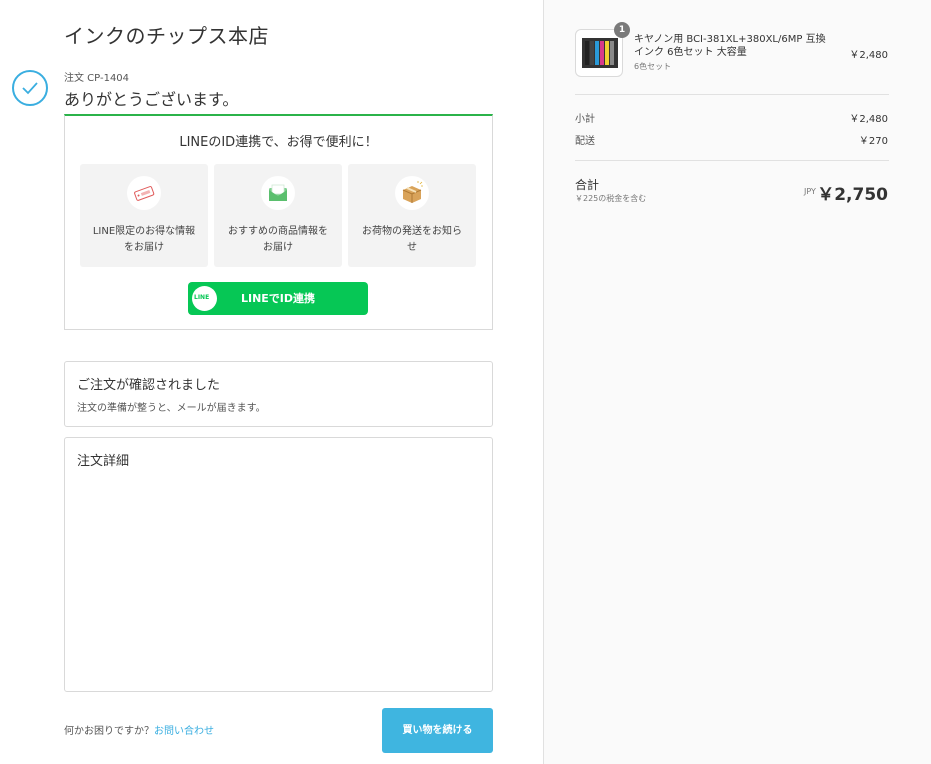 Image resolution: width=931 pixels, height=764 pixels. What do you see at coordinates (204, 298) in the screenshot?
I see `line-logo-icon: LINE` at bounding box center [204, 298].